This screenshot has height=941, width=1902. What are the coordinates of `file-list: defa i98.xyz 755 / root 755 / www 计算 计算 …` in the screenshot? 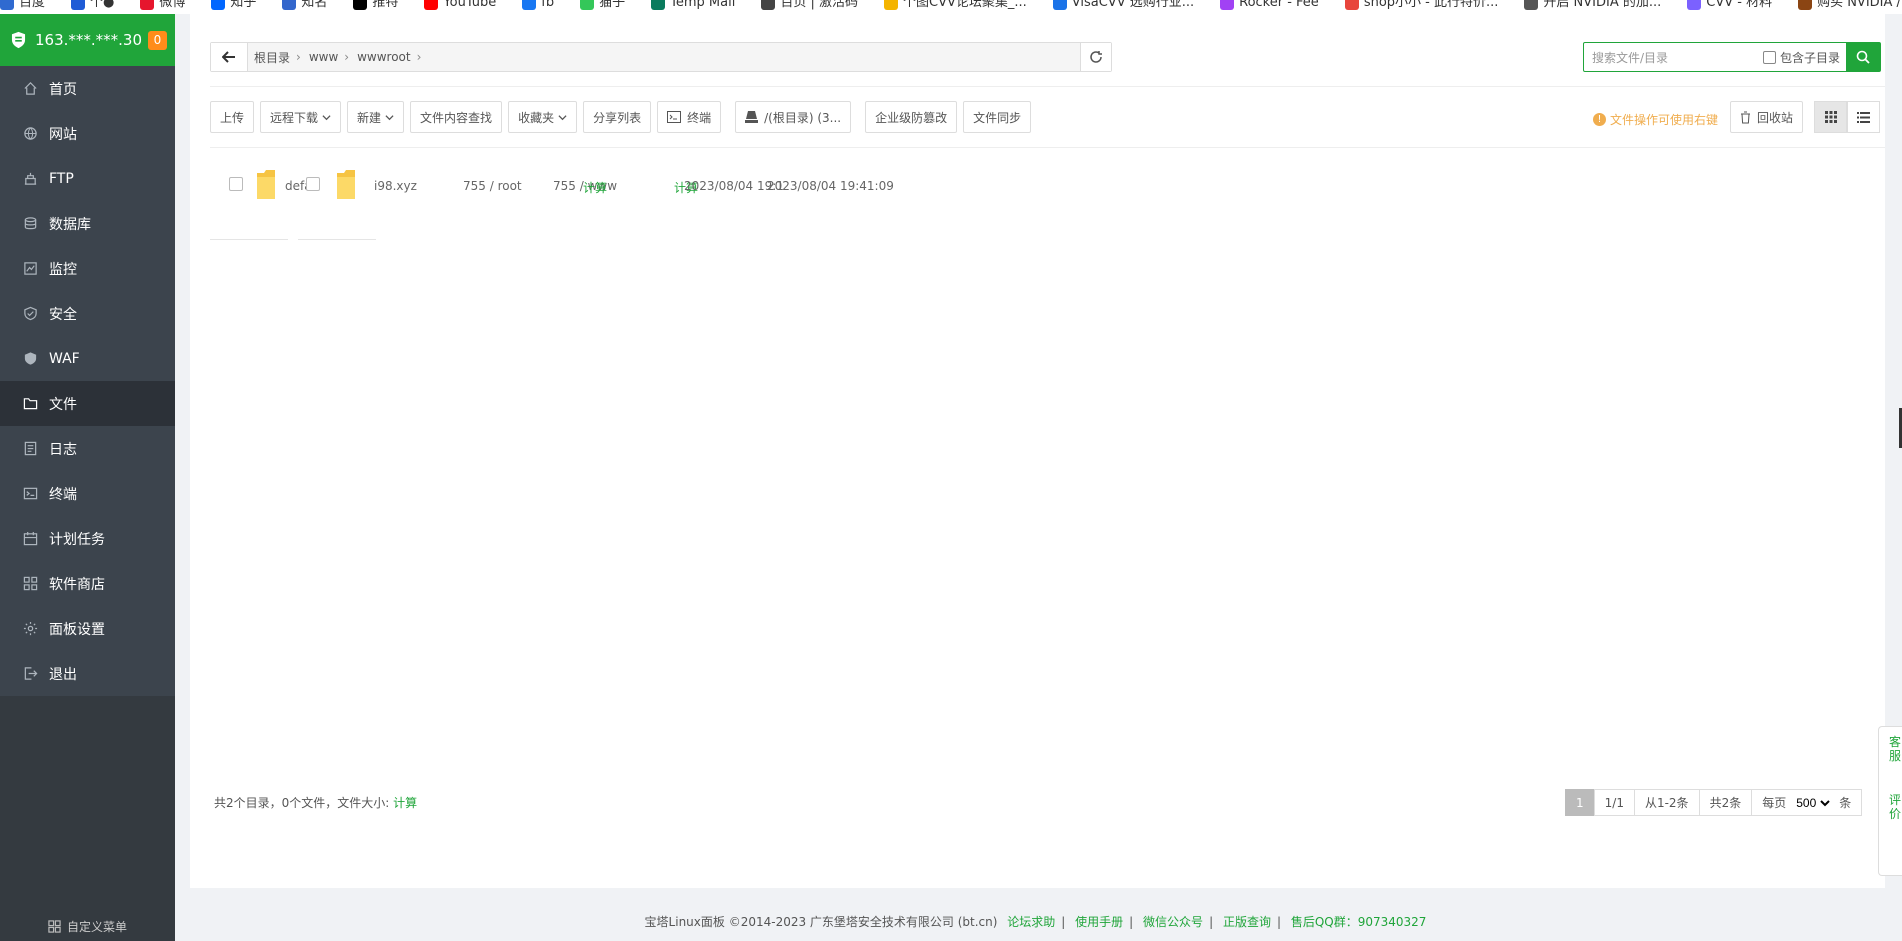 It's located at (610, 189).